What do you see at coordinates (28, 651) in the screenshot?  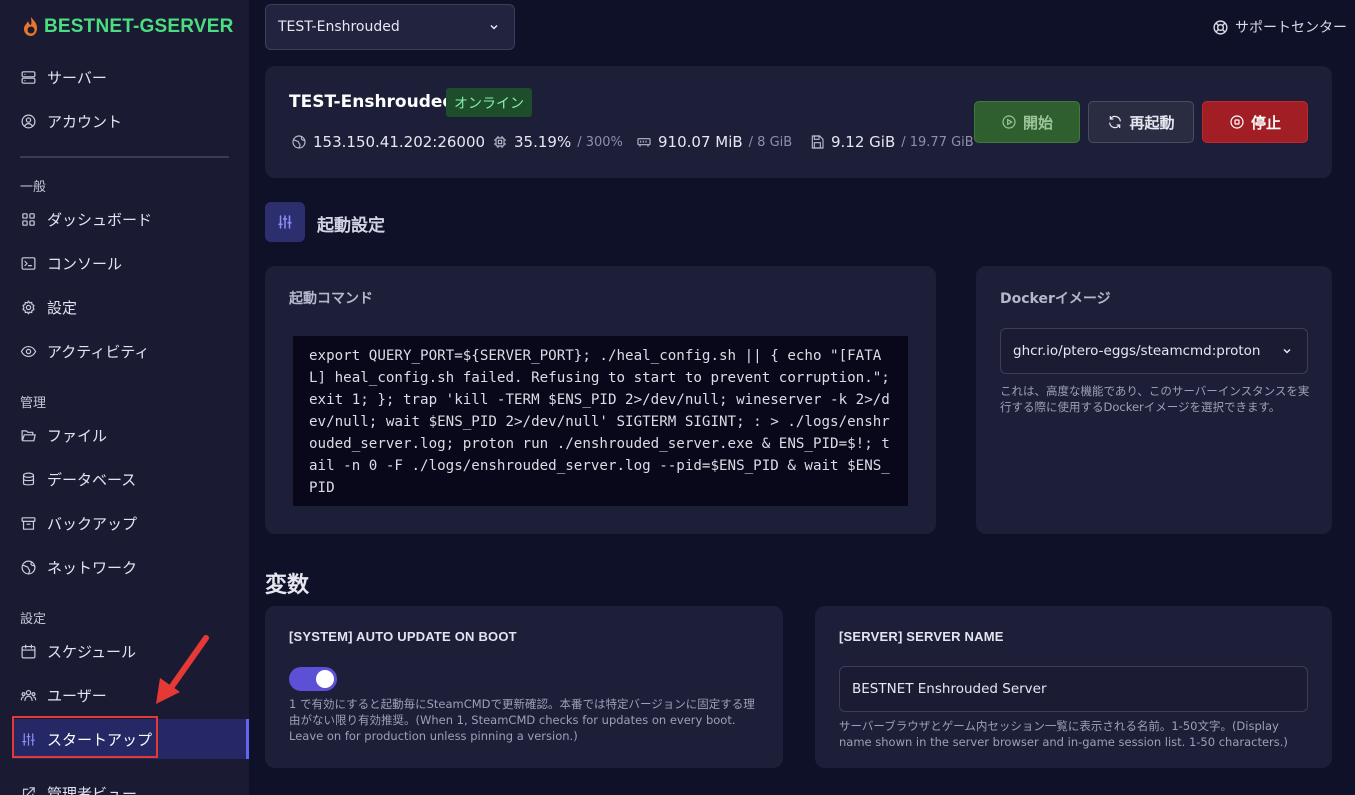 I see `calendar-icon` at bounding box center [28, 651].